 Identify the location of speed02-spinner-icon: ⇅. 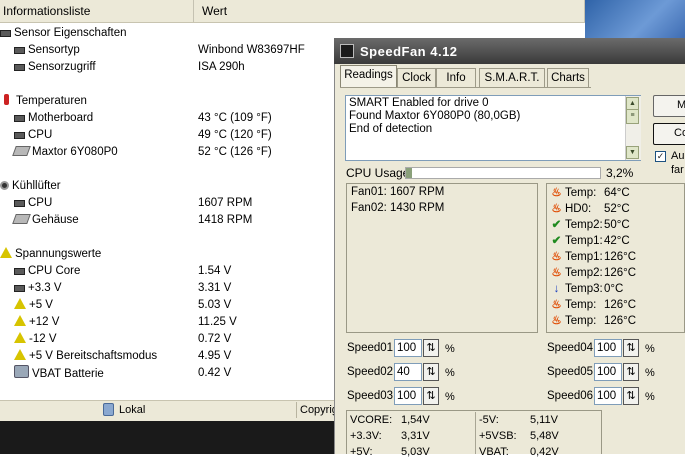
(431, 372).